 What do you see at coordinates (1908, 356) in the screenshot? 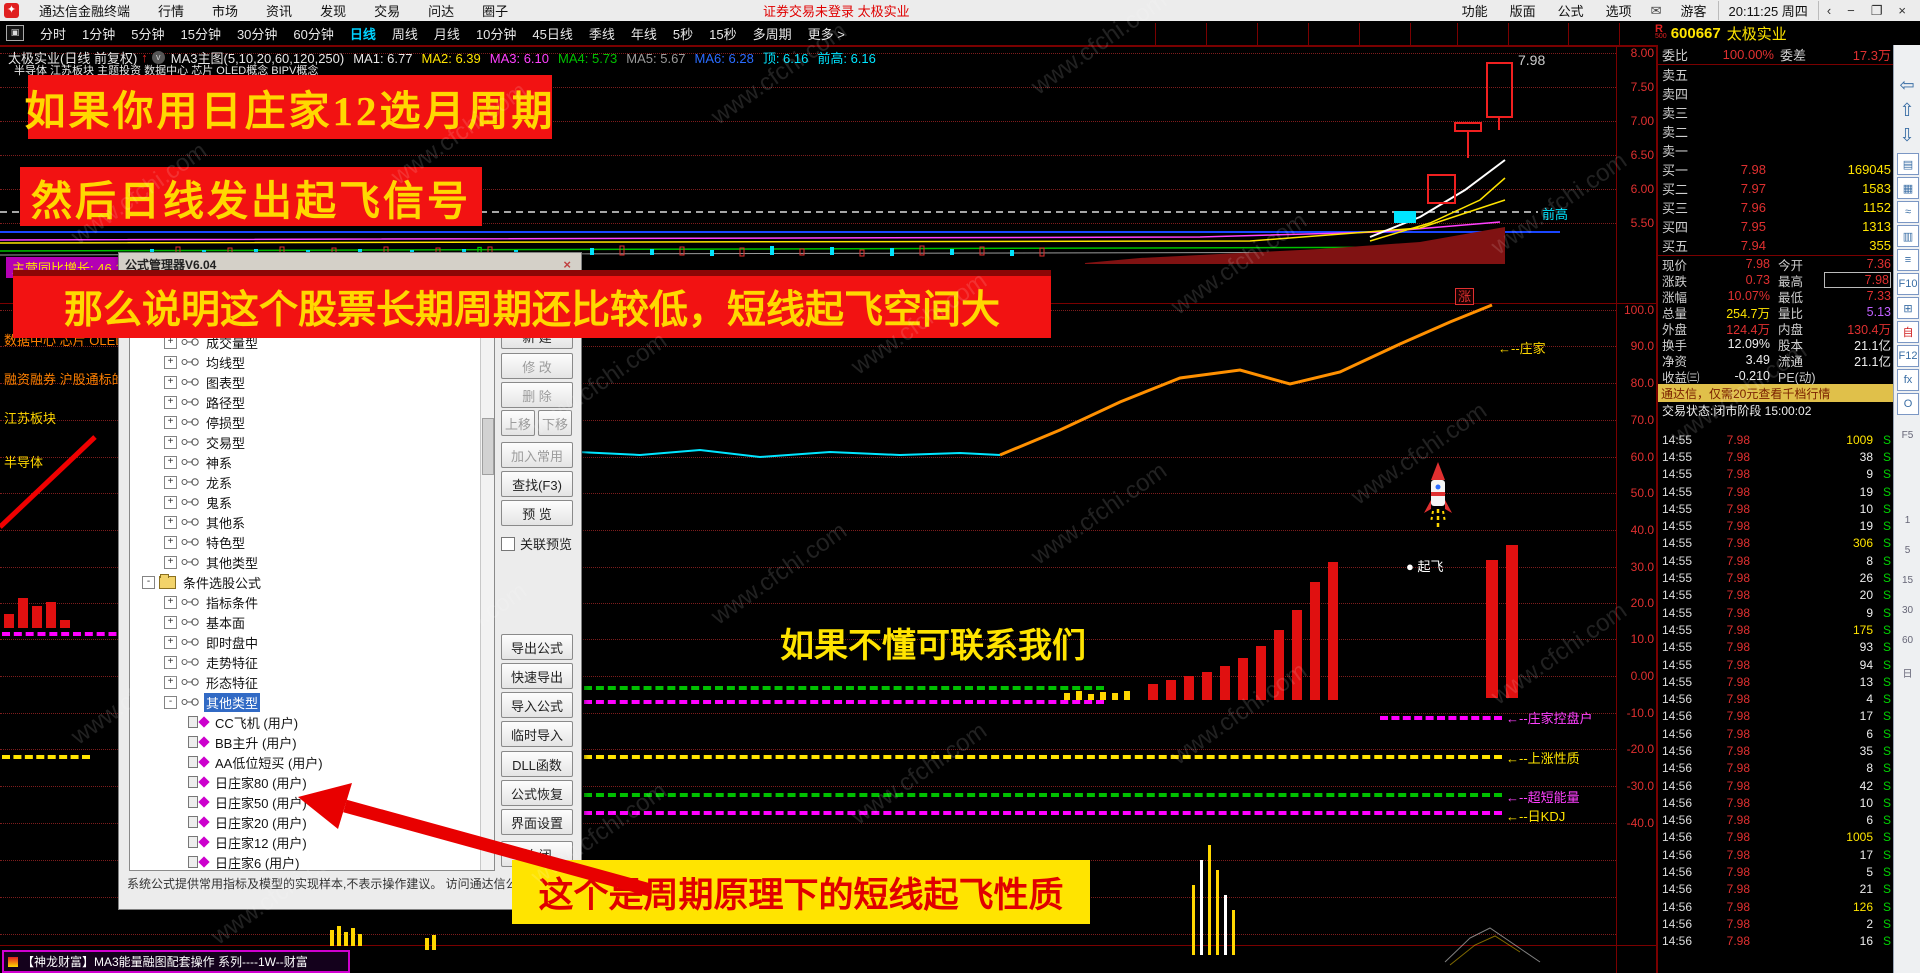
I see `strip-icon: F12` at bounding box center [1908, 356].